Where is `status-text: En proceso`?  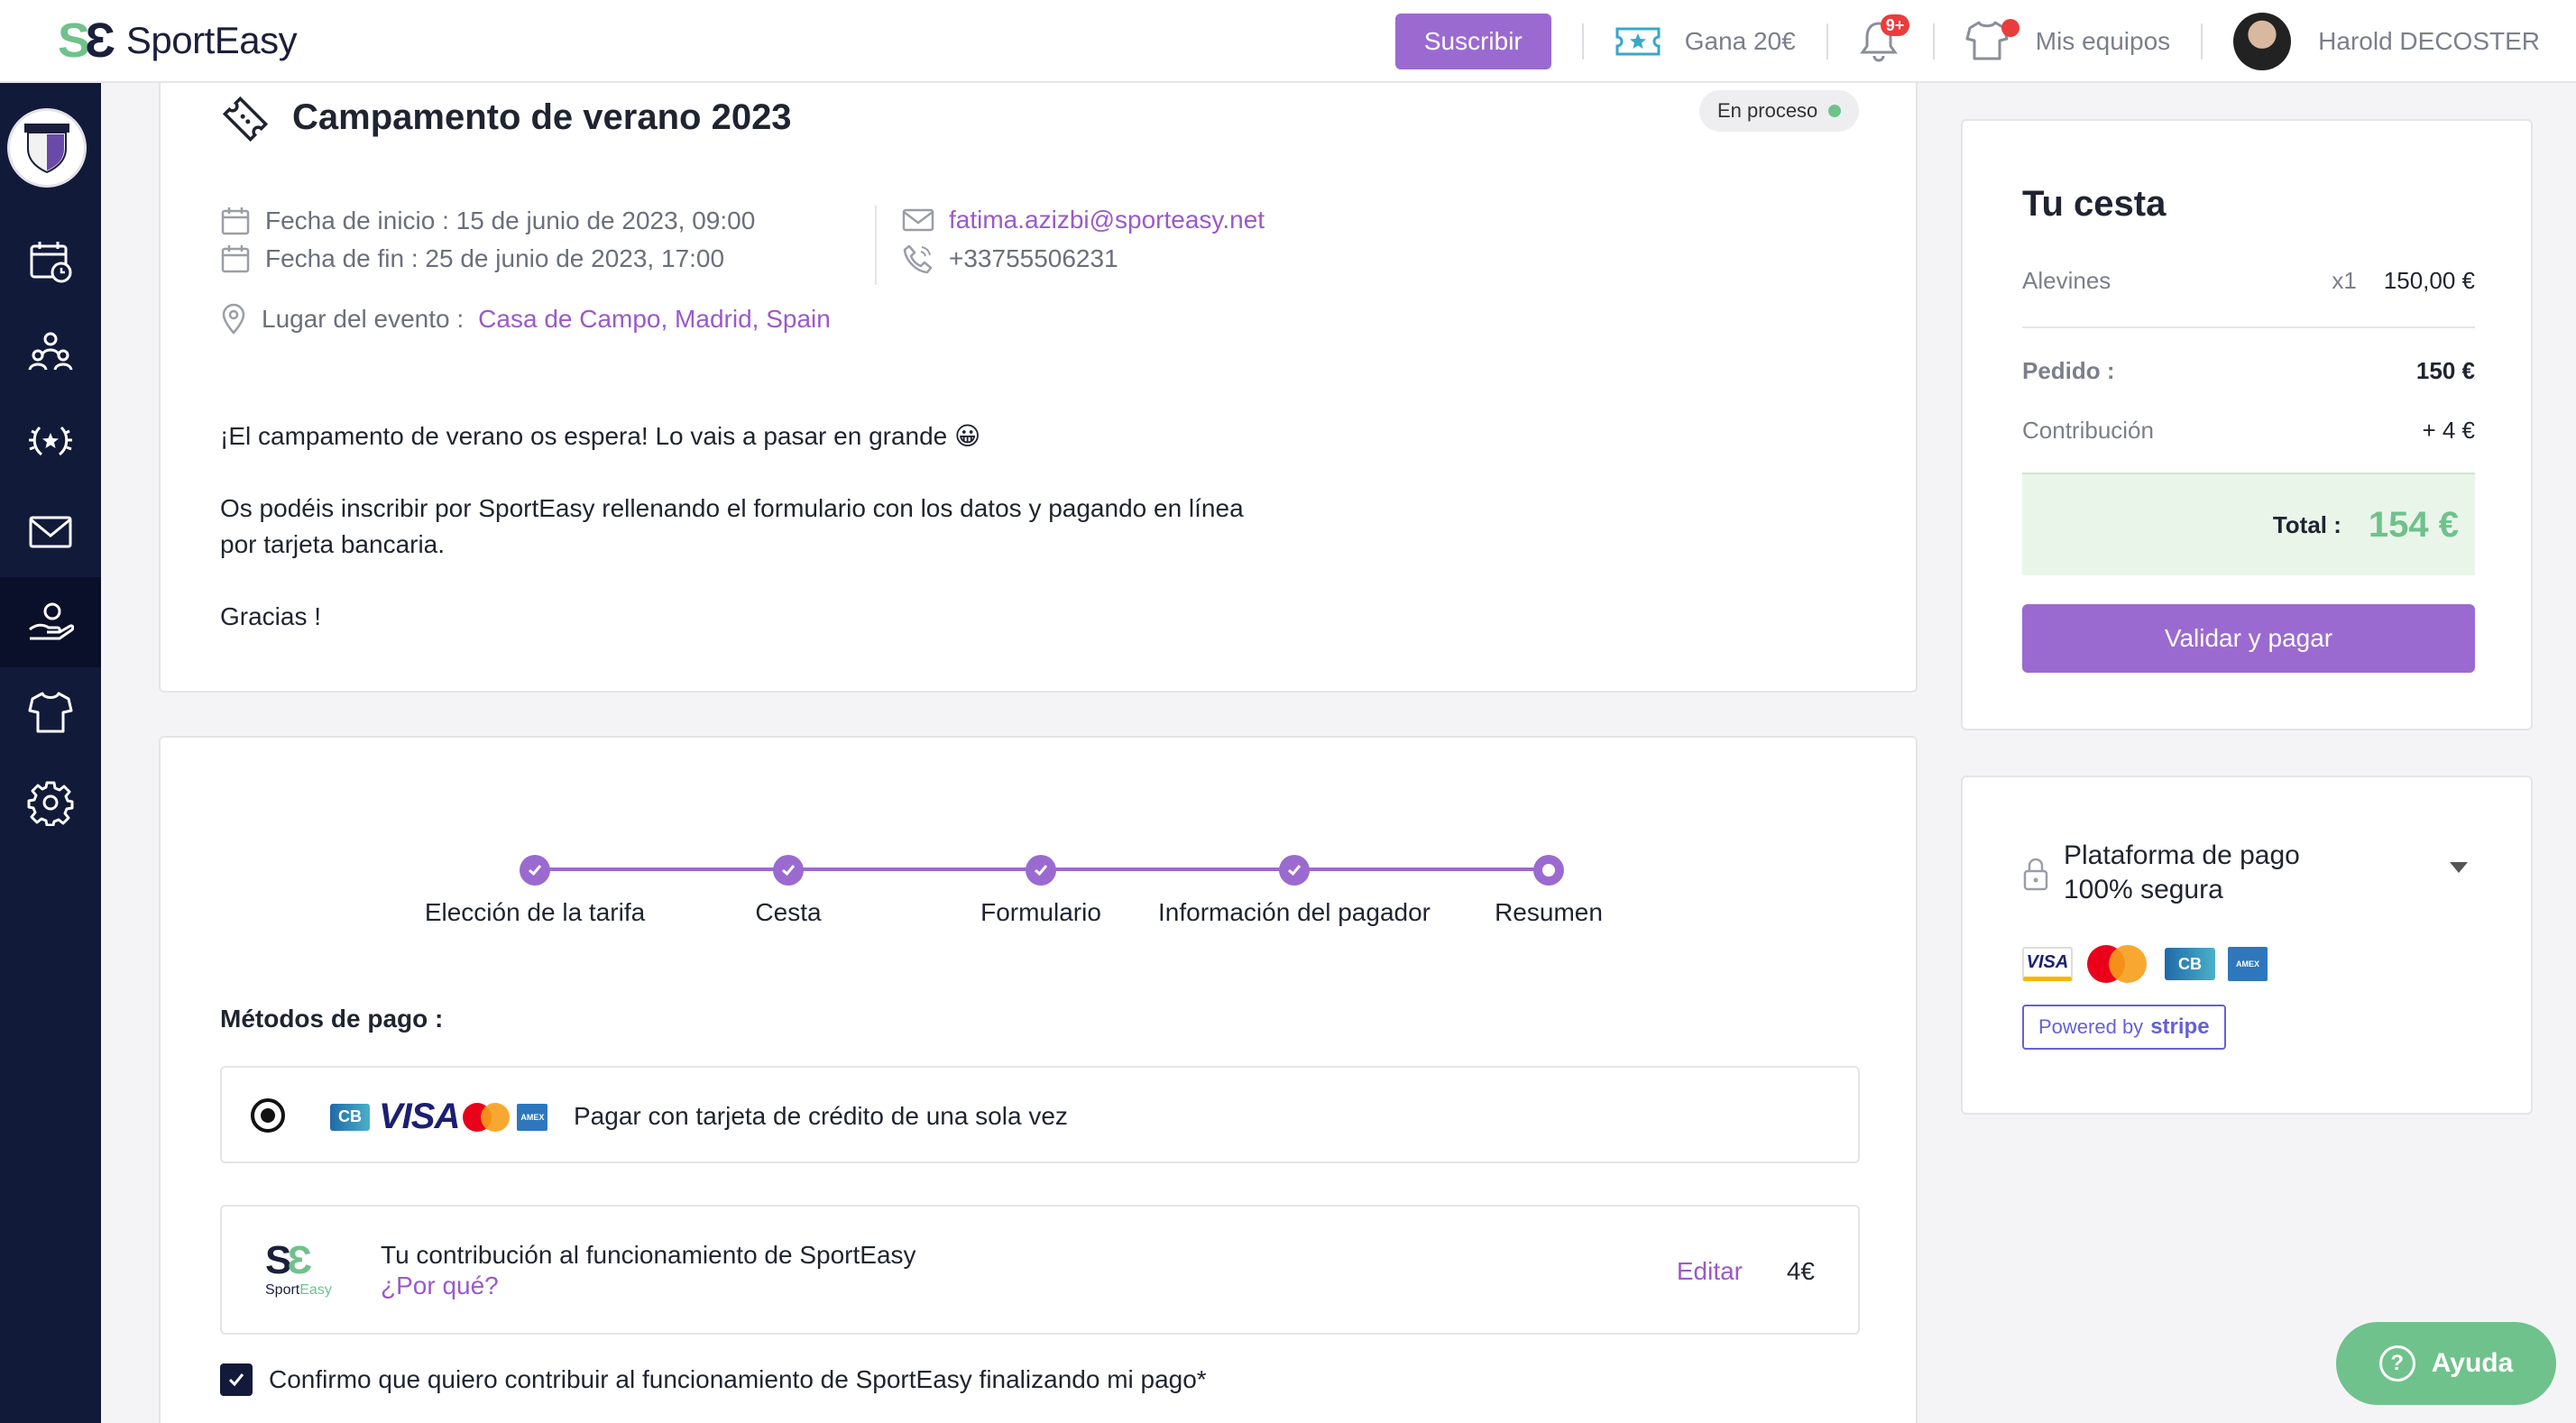
status-text: En proceso is located at coordinates (1768, 110).